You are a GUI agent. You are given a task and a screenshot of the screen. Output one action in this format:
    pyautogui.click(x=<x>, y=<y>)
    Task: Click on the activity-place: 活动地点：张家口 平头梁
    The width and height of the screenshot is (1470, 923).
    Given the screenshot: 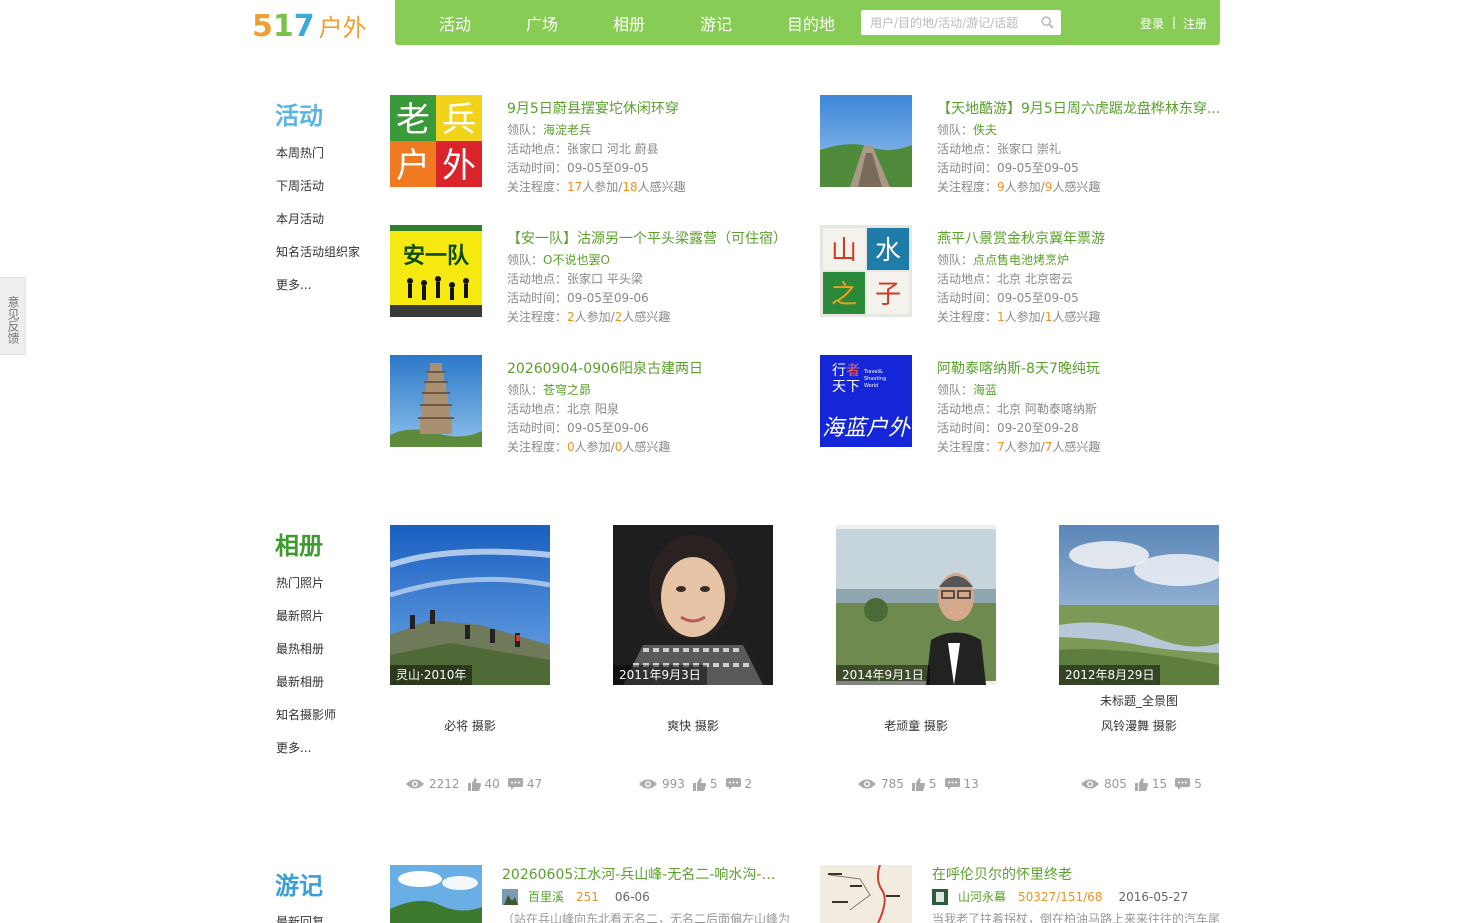 What is the action you would take?
    pyautogui.click(x=575, y=279)
    